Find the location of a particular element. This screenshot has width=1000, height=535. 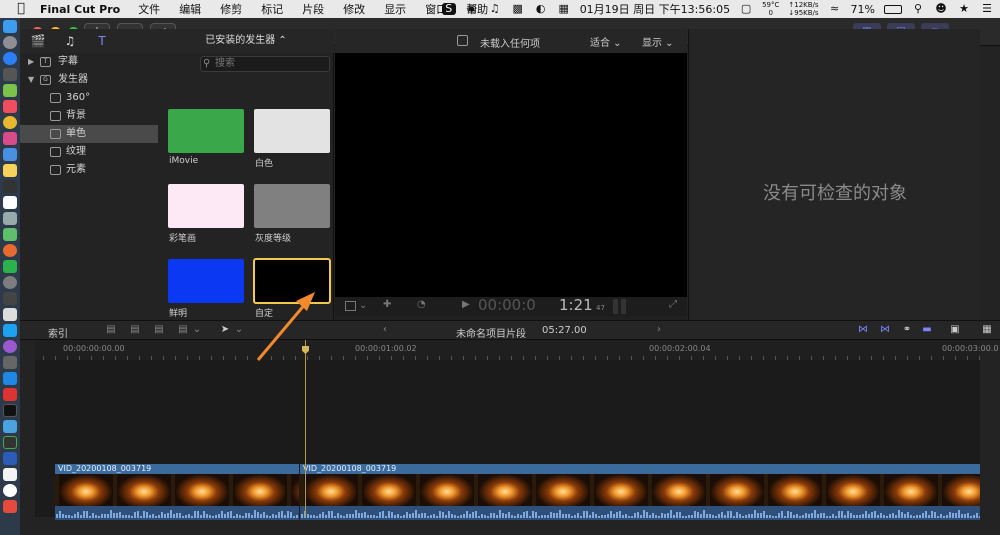

select-tool-icon: ➤ is located at coordinates (225, 330).